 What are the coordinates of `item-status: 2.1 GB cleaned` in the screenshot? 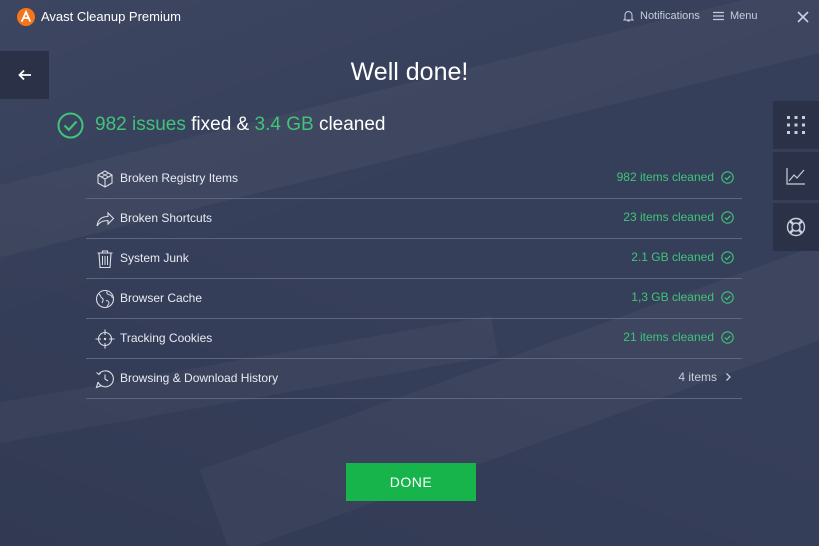 It's located at (682, 257).